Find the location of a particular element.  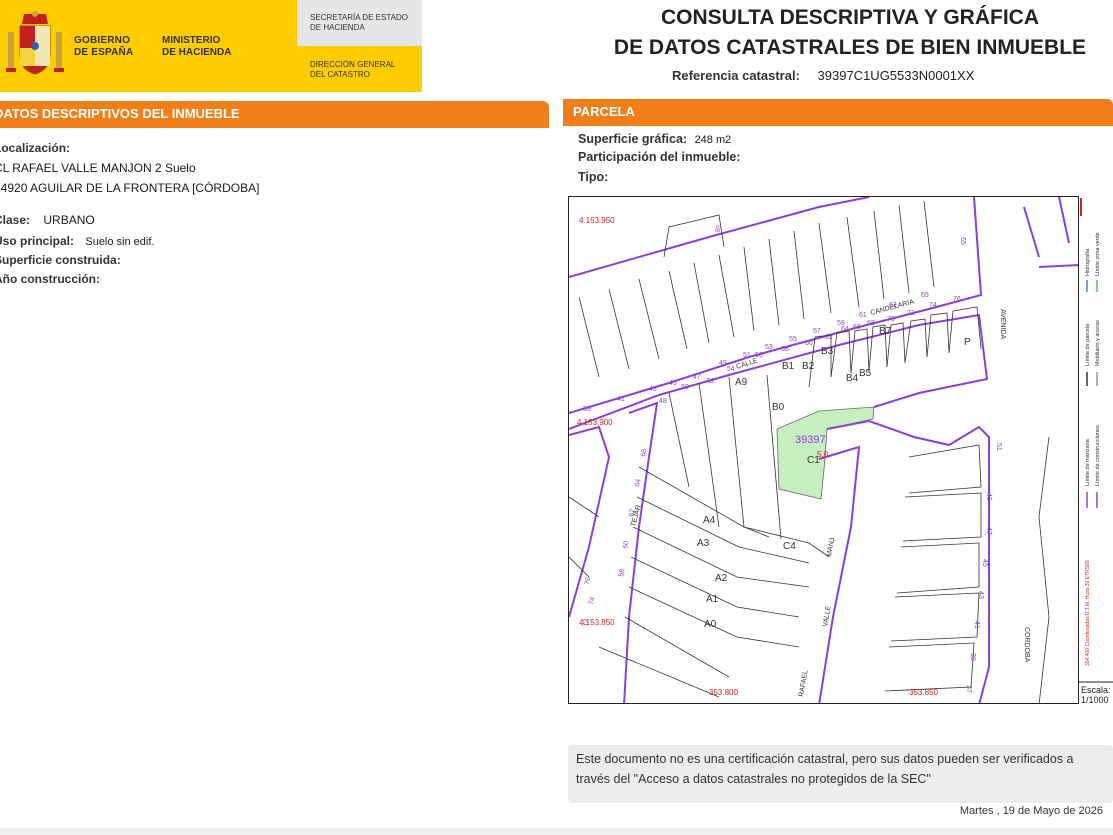

tipo-label: Tipo: is located at coordinates (593, 177).